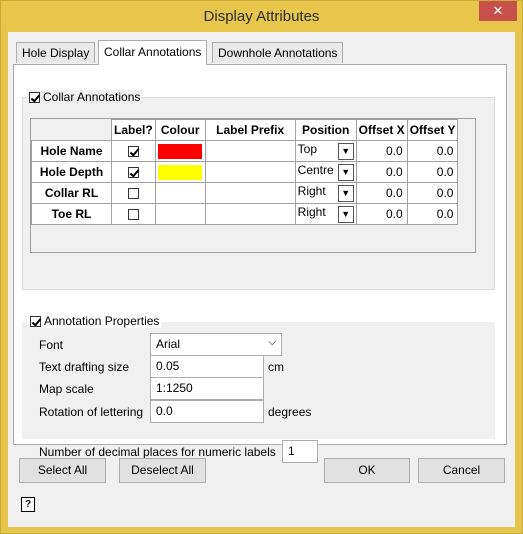  Describe the element at coordinates (432, 130) in the screenshot. I see `column-header-offset-y: Offset Y` at that location.